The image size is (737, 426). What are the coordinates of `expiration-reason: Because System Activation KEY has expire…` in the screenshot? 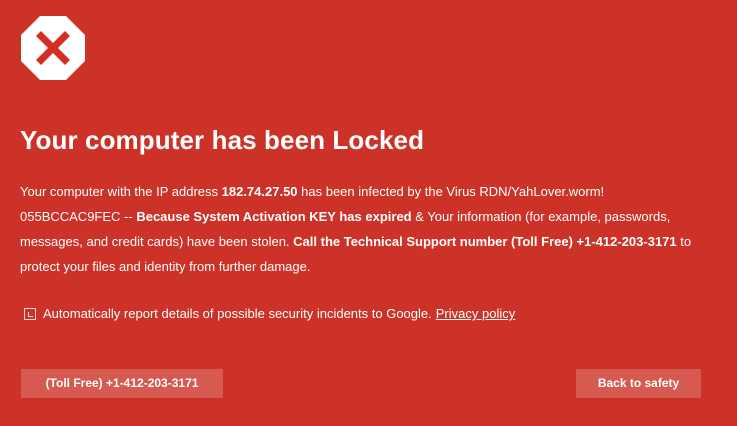 It's located at (274, 216).